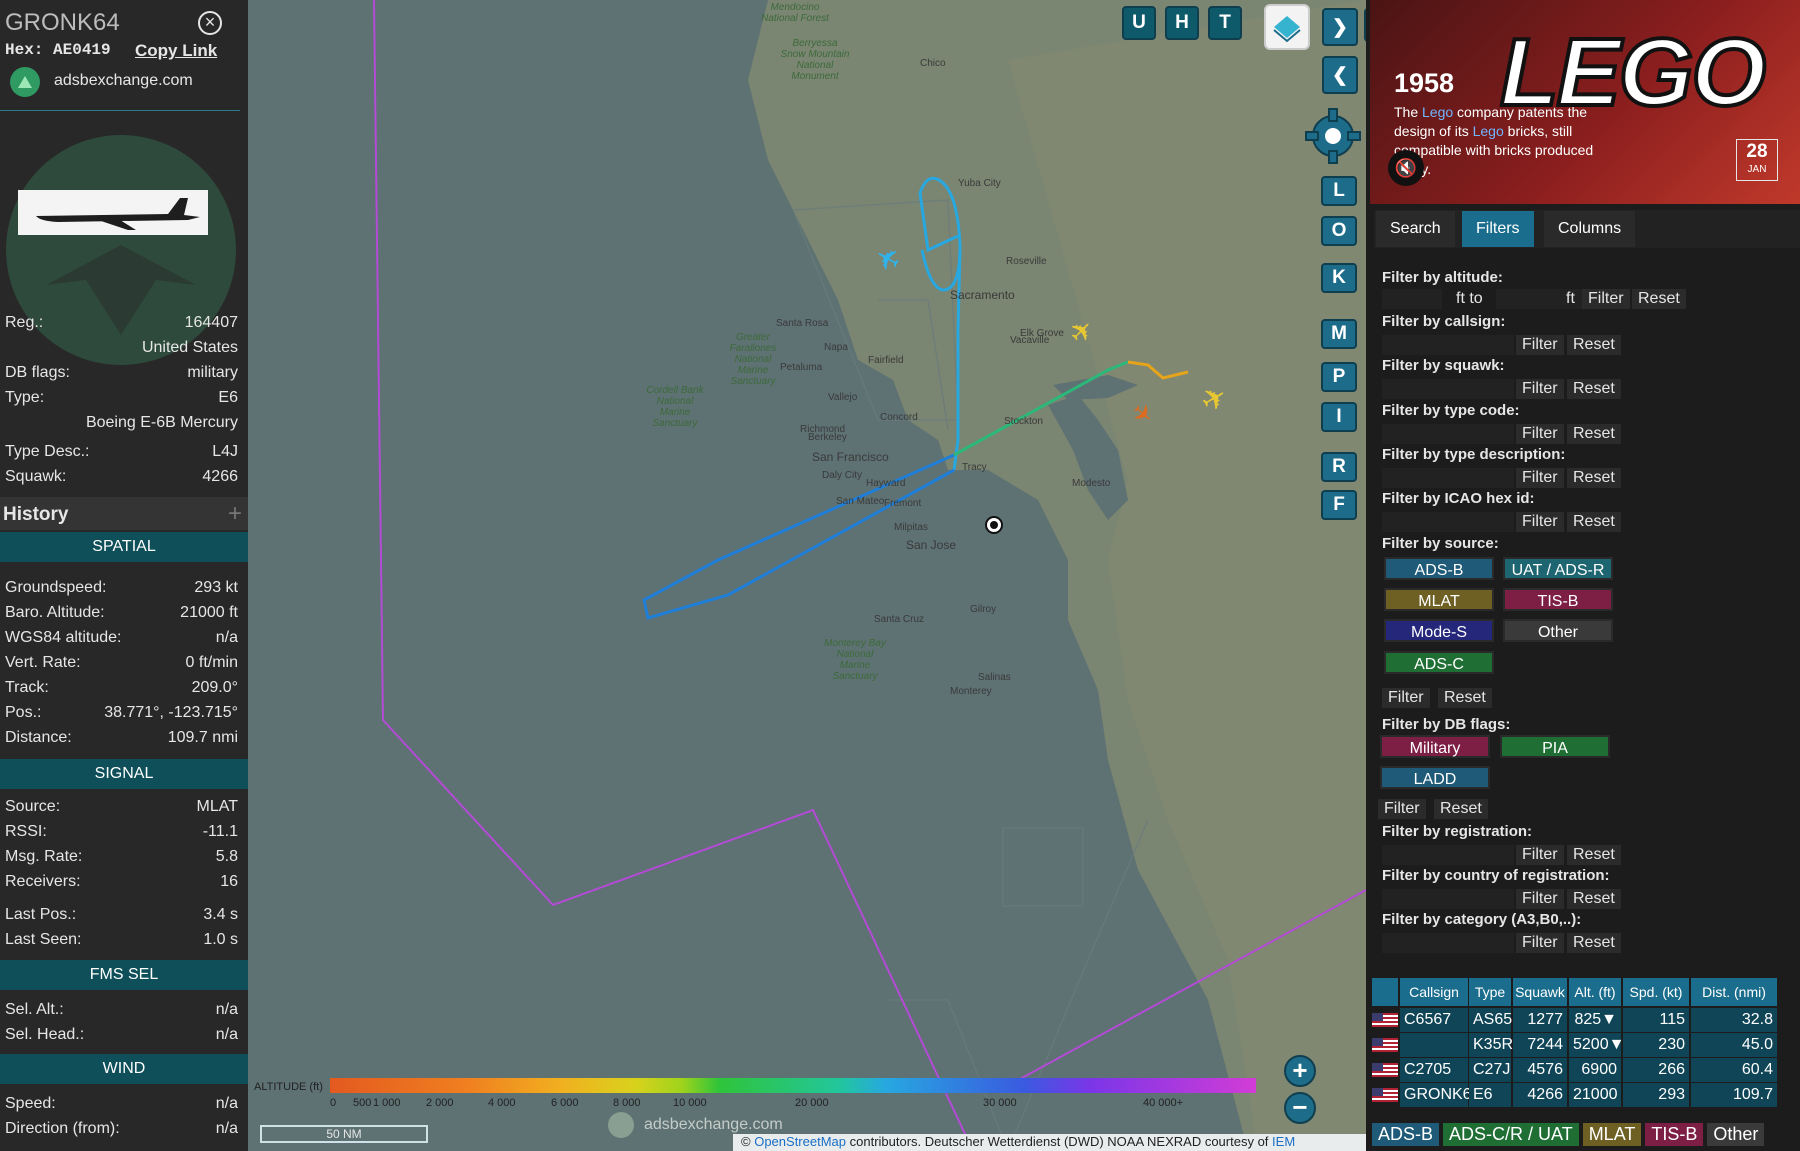 This screenshot has width=1800, height=1151. I want to click on site-link: adsbexchange.com, so click(123, 81).